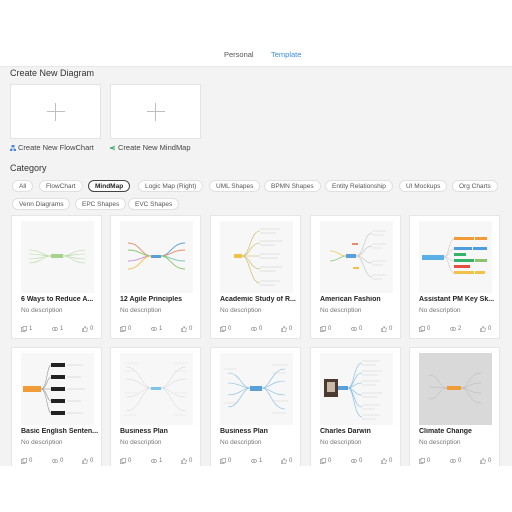 The height and width of the screenshot is (512, 512). Describe the element at coordinates (256, 56) in the screenshot. I see `tab-bar: Personal Template` at that location.